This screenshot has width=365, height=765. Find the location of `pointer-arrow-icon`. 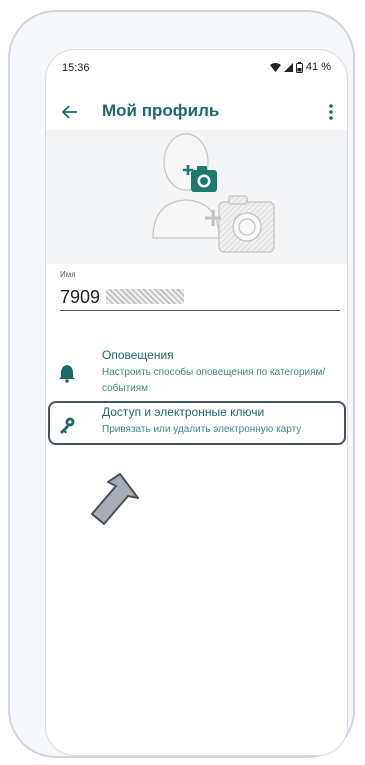

pointer-arrow-icon is located at coordinates (115, 499).